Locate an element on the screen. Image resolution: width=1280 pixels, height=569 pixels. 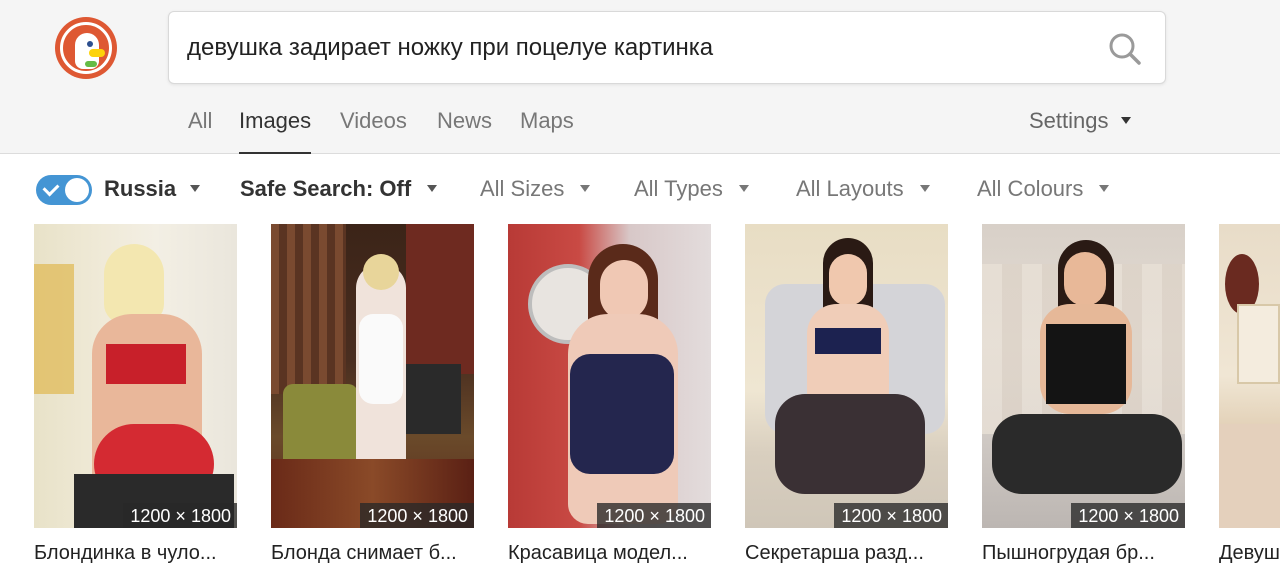
search-box is located at coordinates (667, 47).